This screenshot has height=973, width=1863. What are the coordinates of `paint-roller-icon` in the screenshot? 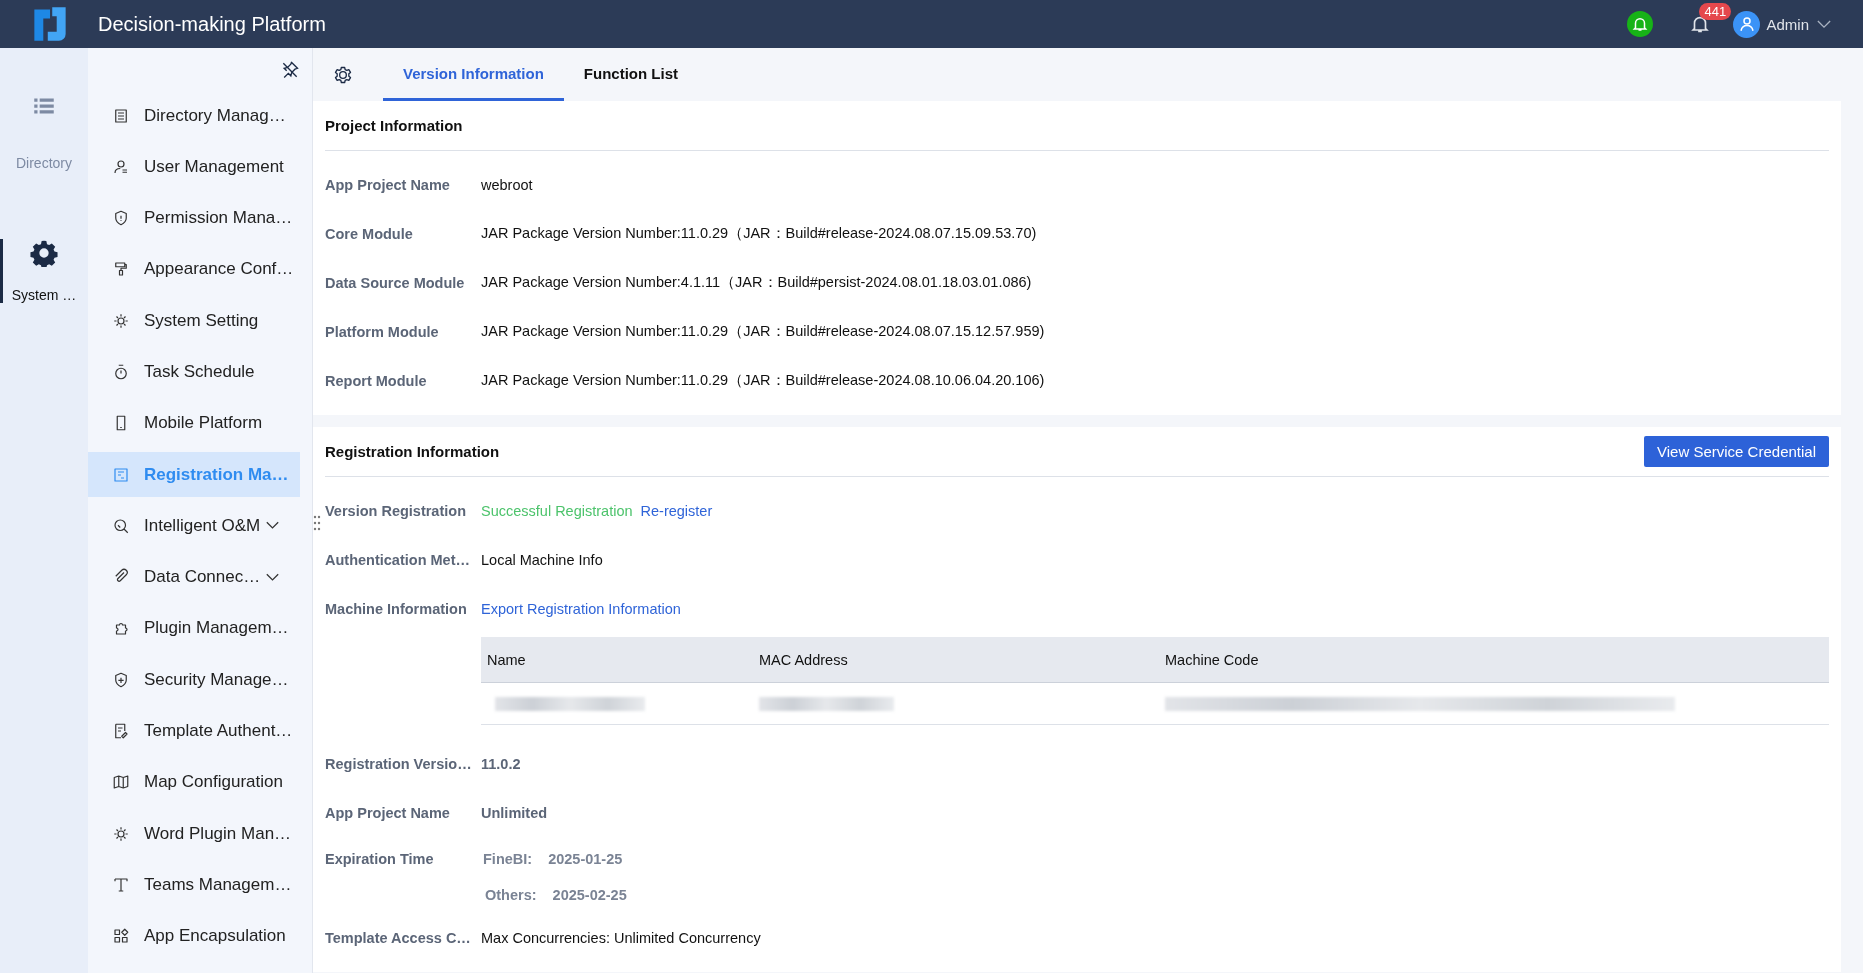 It's located at (121, 269).